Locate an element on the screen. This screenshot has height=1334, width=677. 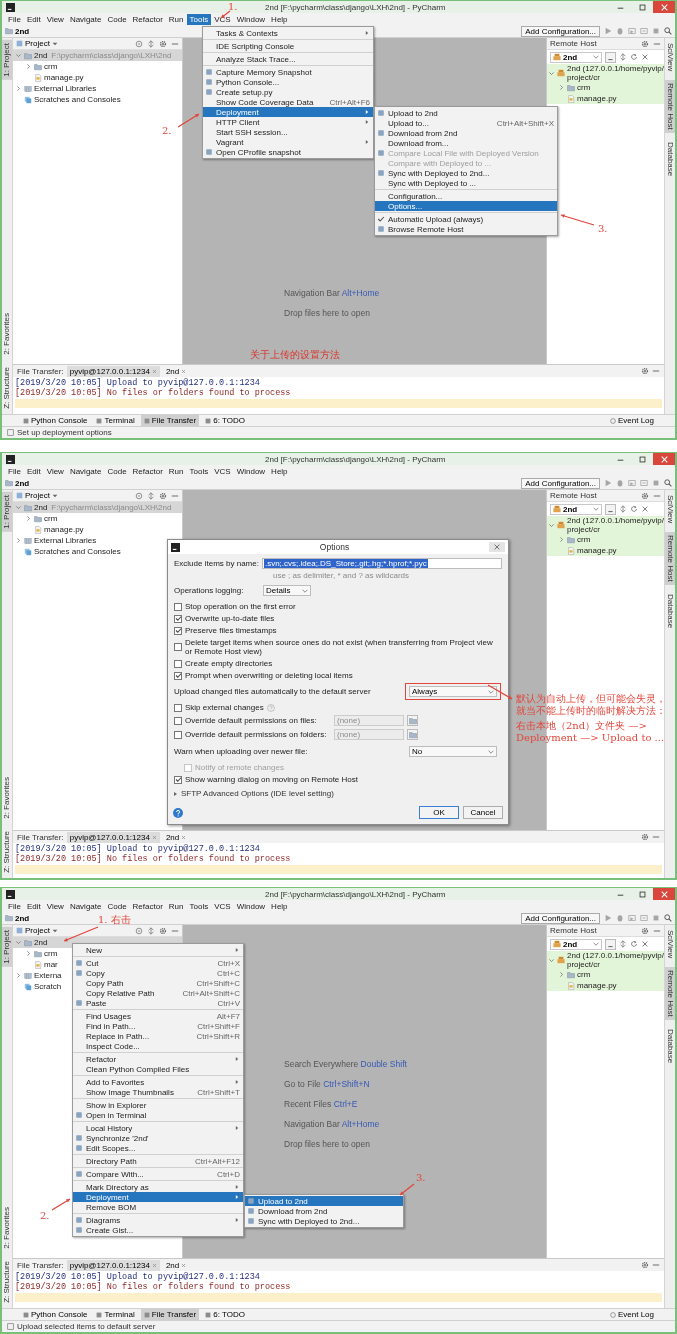
field-label: Exclude items by name: is located at coordinates (216, 563).